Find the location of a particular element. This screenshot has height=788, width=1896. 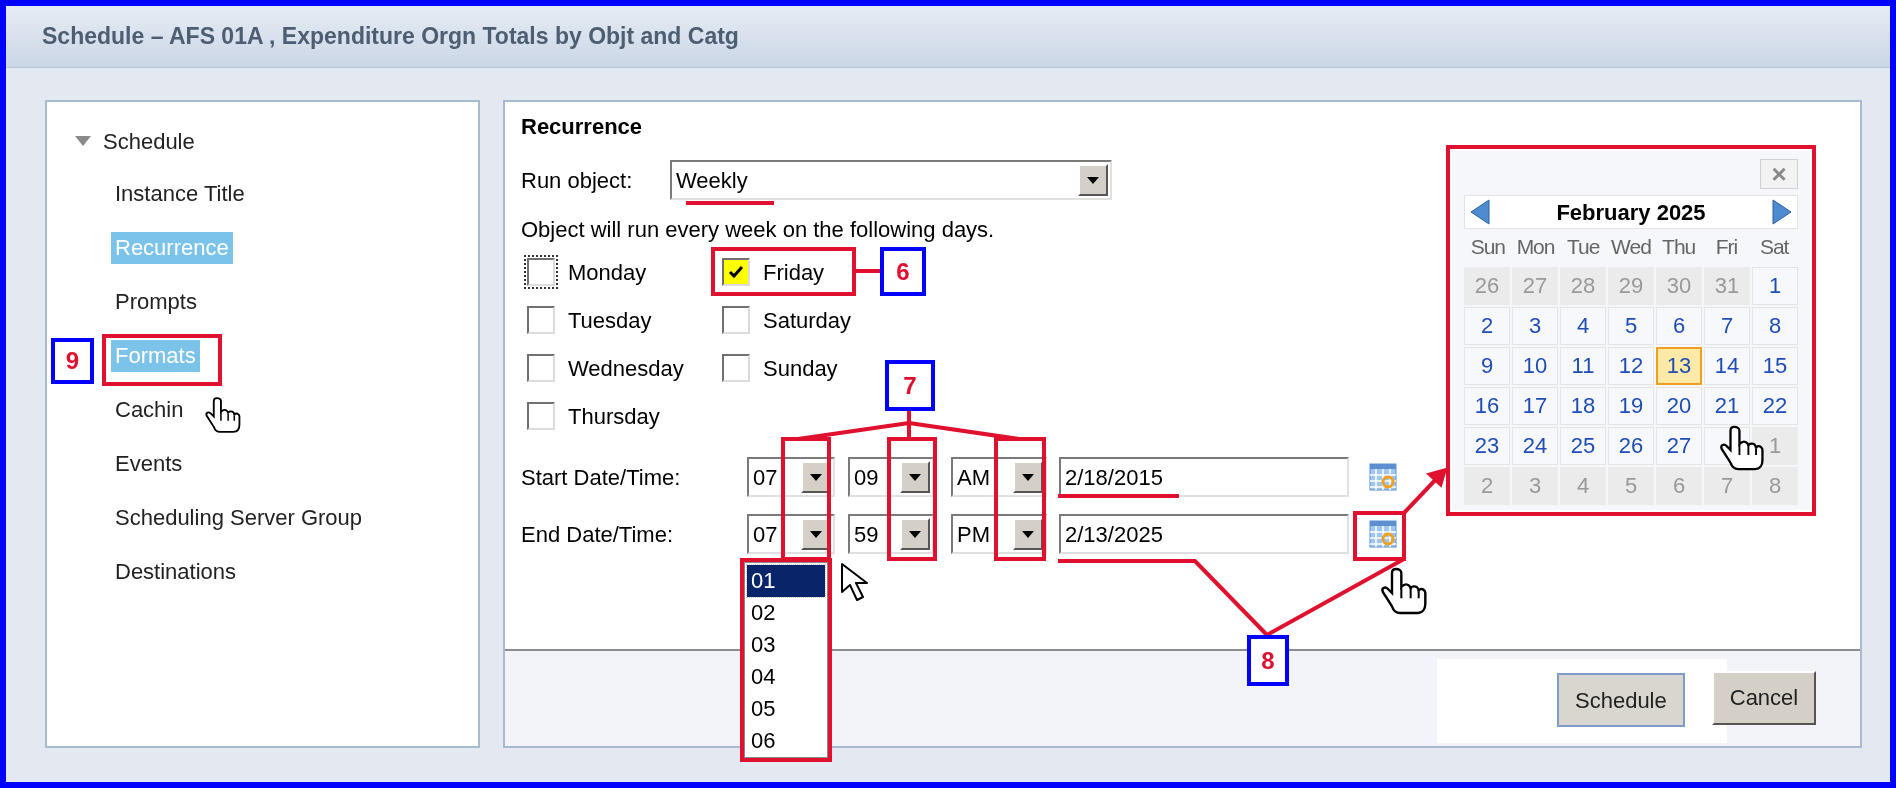

calendar-day: 26 is located at coordinates (1631, 445).